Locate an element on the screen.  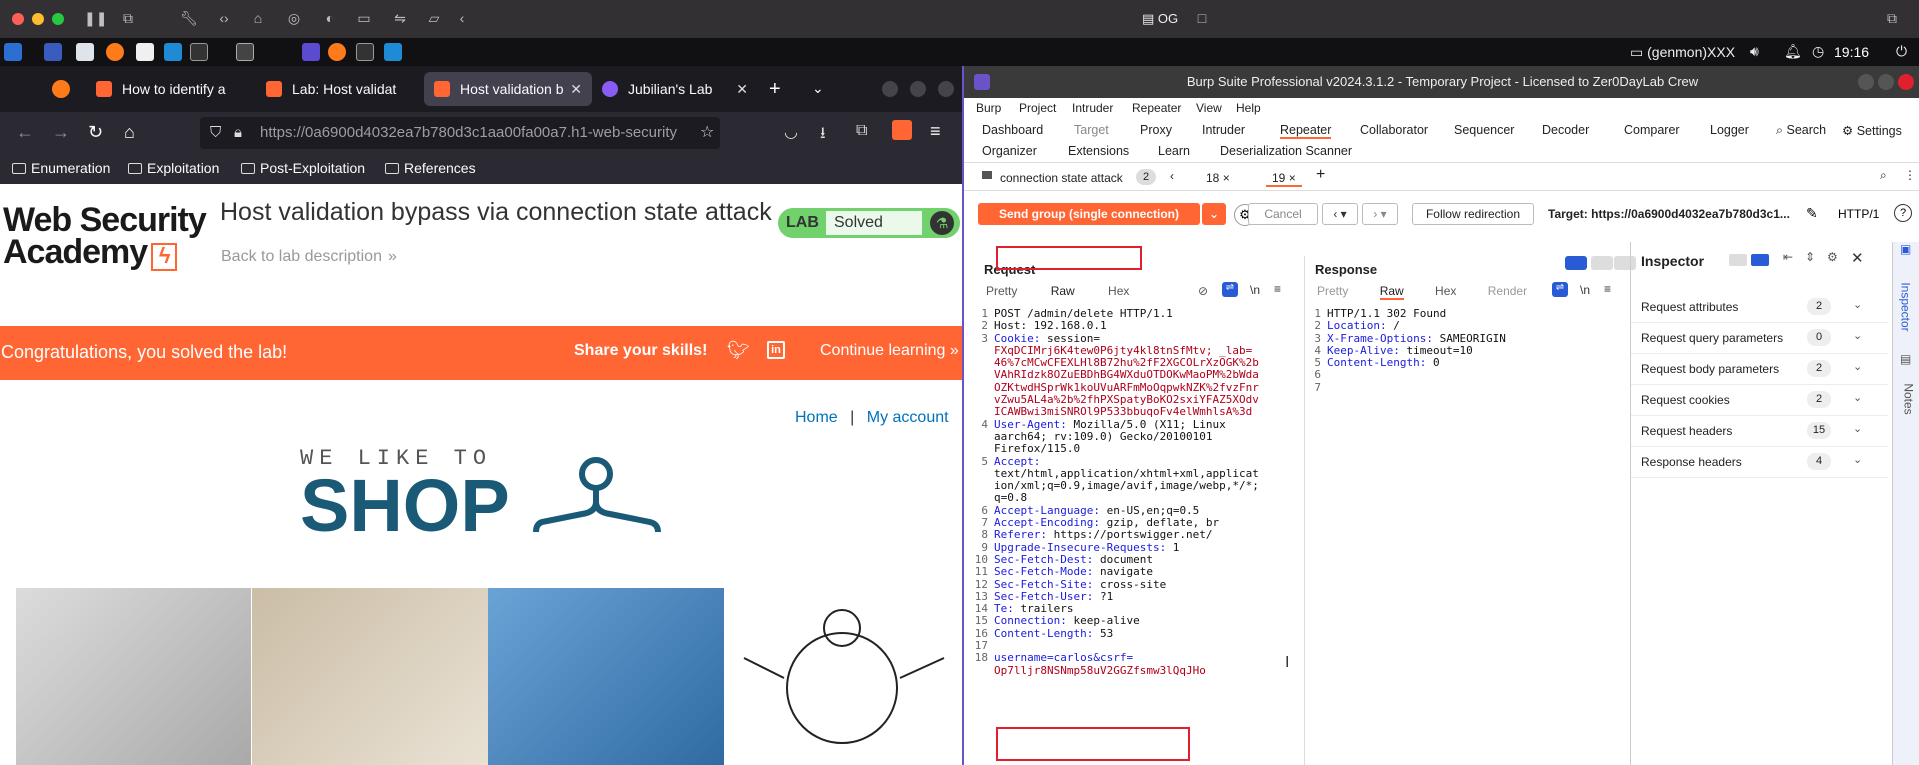
http-version-label: HTTP/1 is located at coordinates (1858, 214).